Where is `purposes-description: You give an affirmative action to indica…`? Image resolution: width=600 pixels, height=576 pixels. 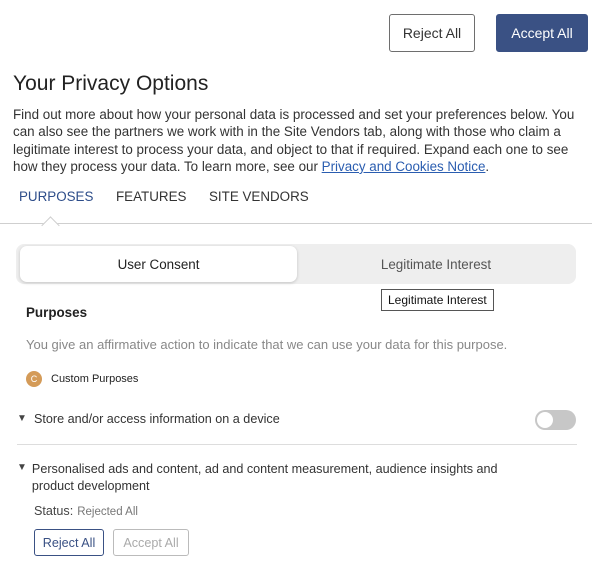
purposes-description: You give an affirmative action to indica… is located at coordinates (267, 344).